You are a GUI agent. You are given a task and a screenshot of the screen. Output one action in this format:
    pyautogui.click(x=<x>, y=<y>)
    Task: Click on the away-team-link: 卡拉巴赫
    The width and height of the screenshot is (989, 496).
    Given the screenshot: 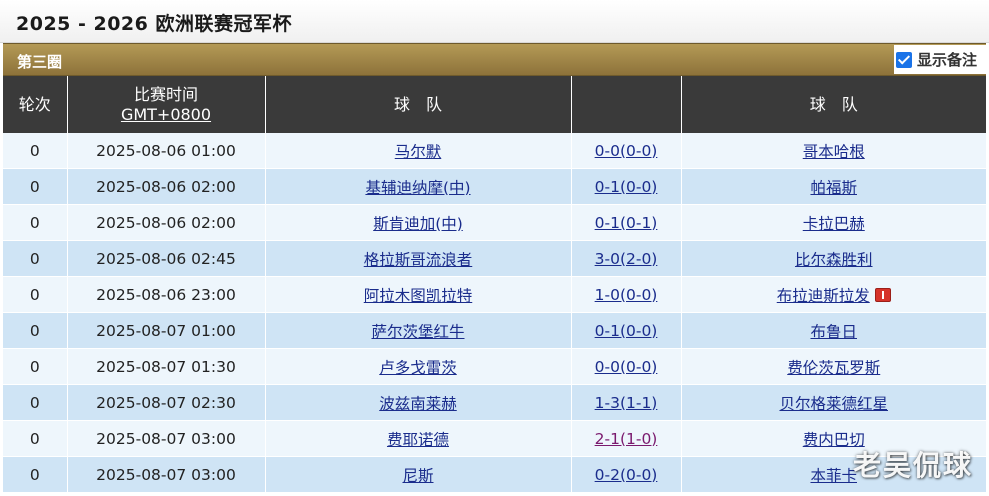 What is the action you would take?
    pyautogui.click(x=834, y=224)
    